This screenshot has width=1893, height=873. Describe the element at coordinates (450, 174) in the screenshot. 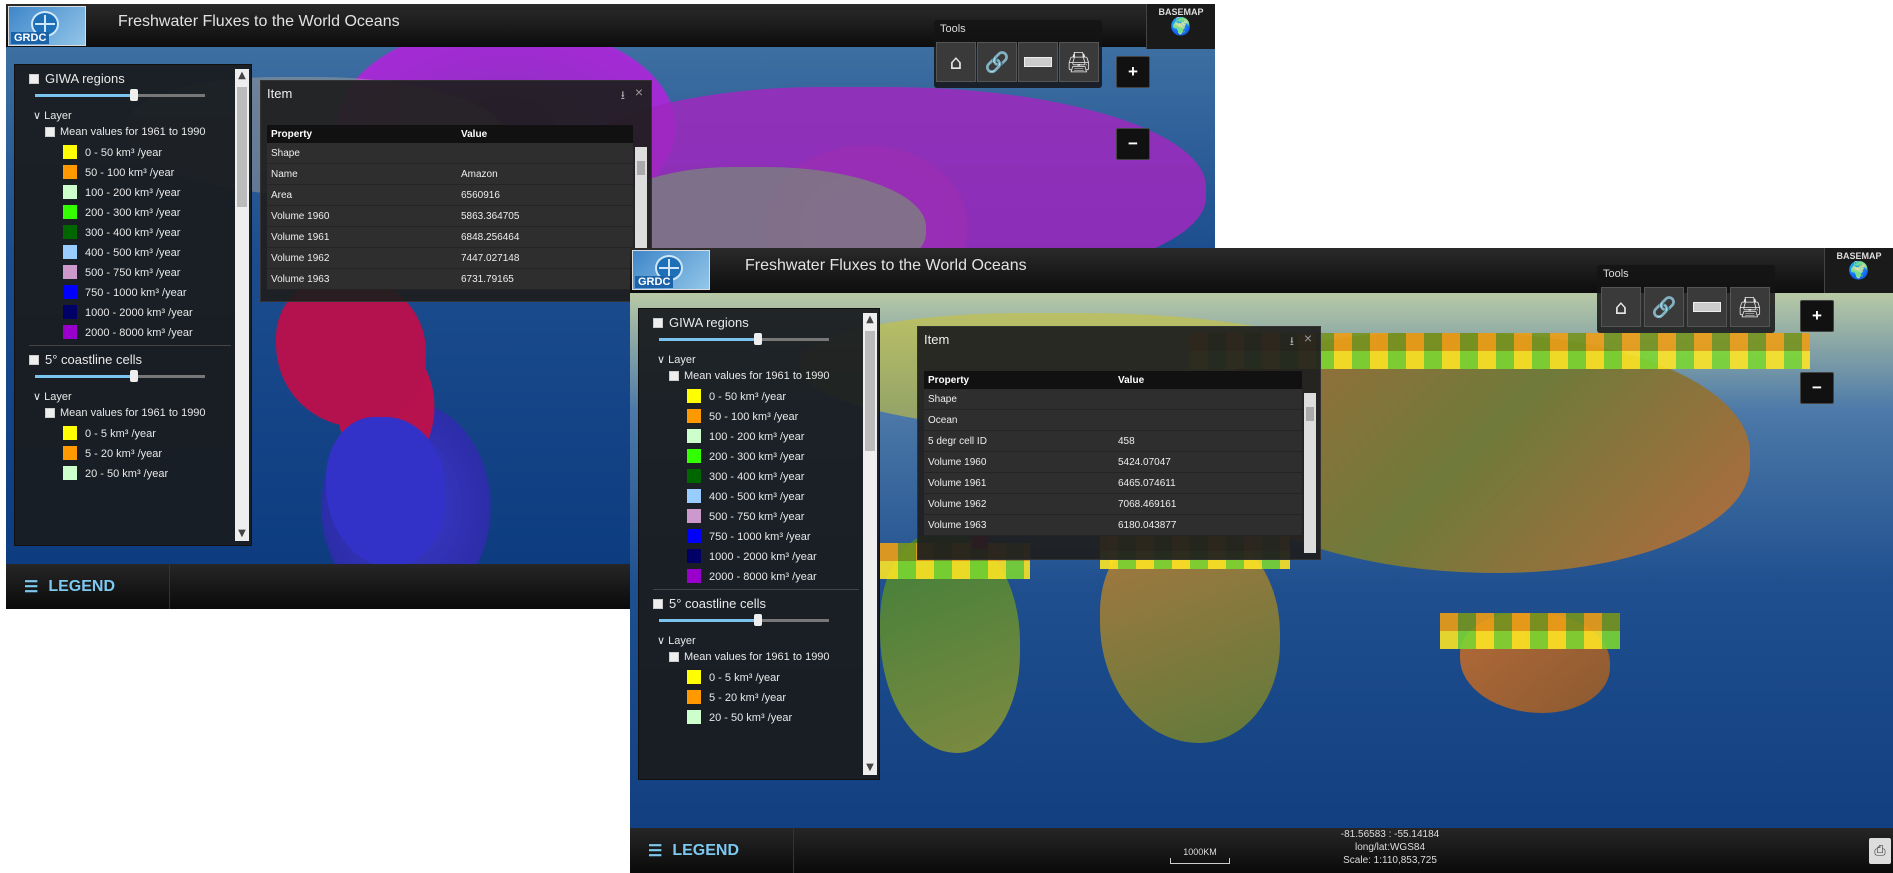

I see `table-row: Name Amazon` at that location.